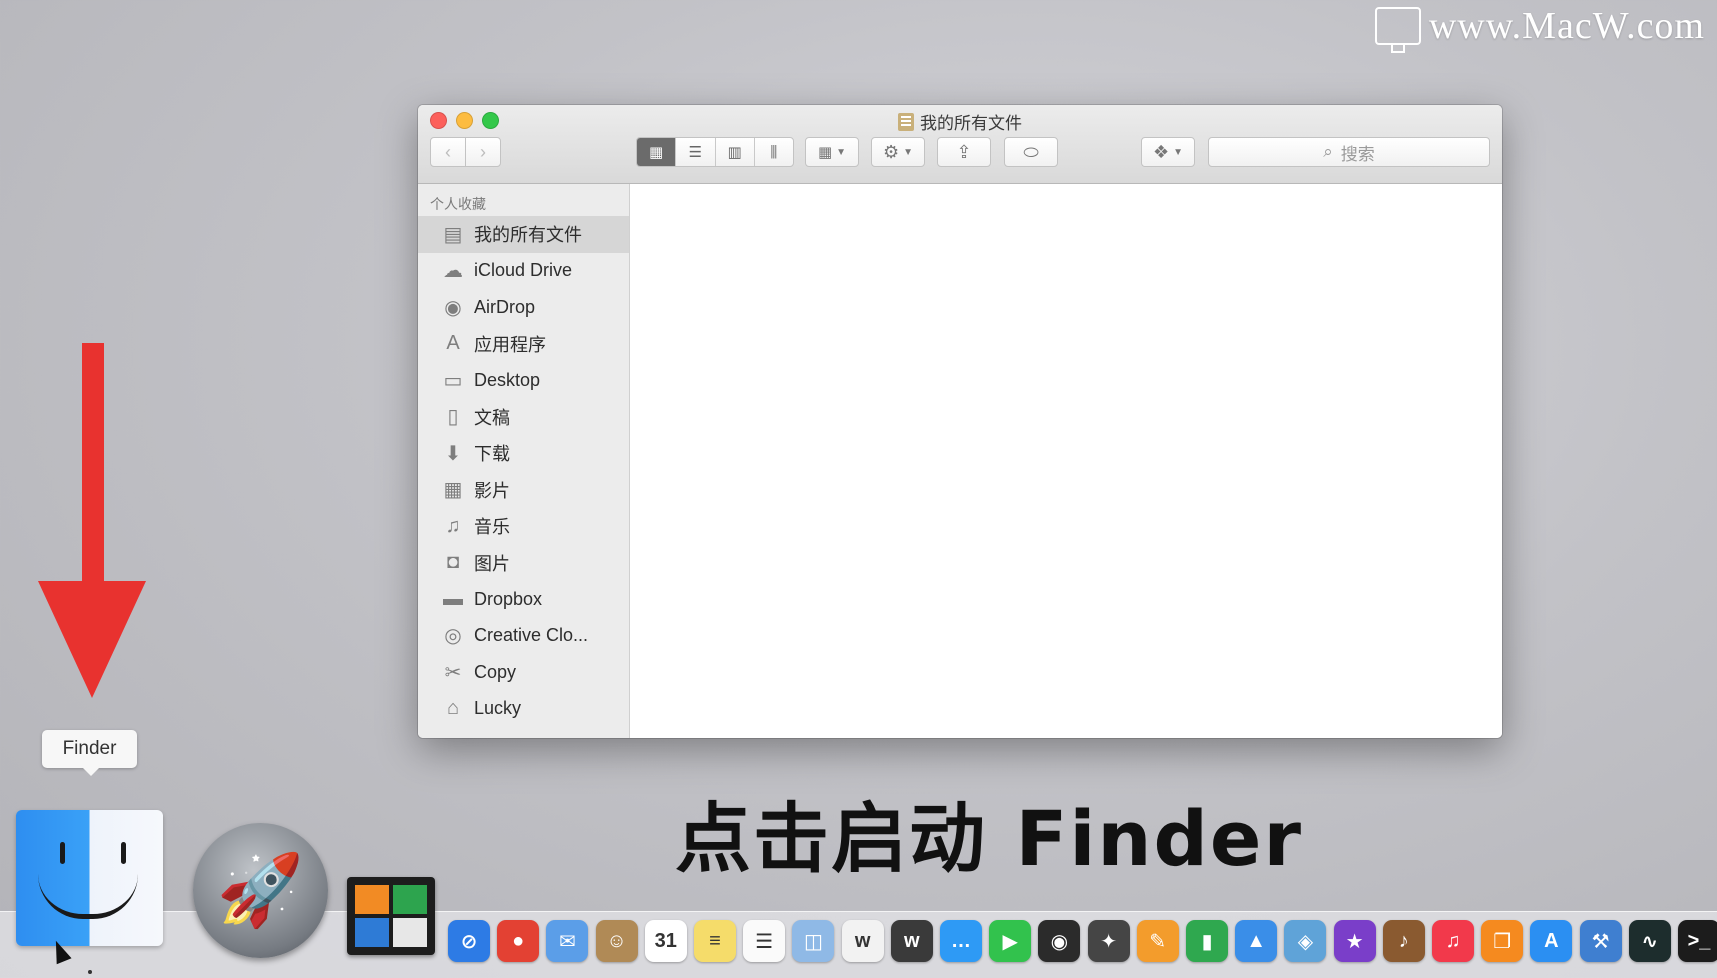  What do you see at coordinates (492, 563) in the screenshot?
I see `sidebar-item-label: 图片` at bounding box center [492, 563].